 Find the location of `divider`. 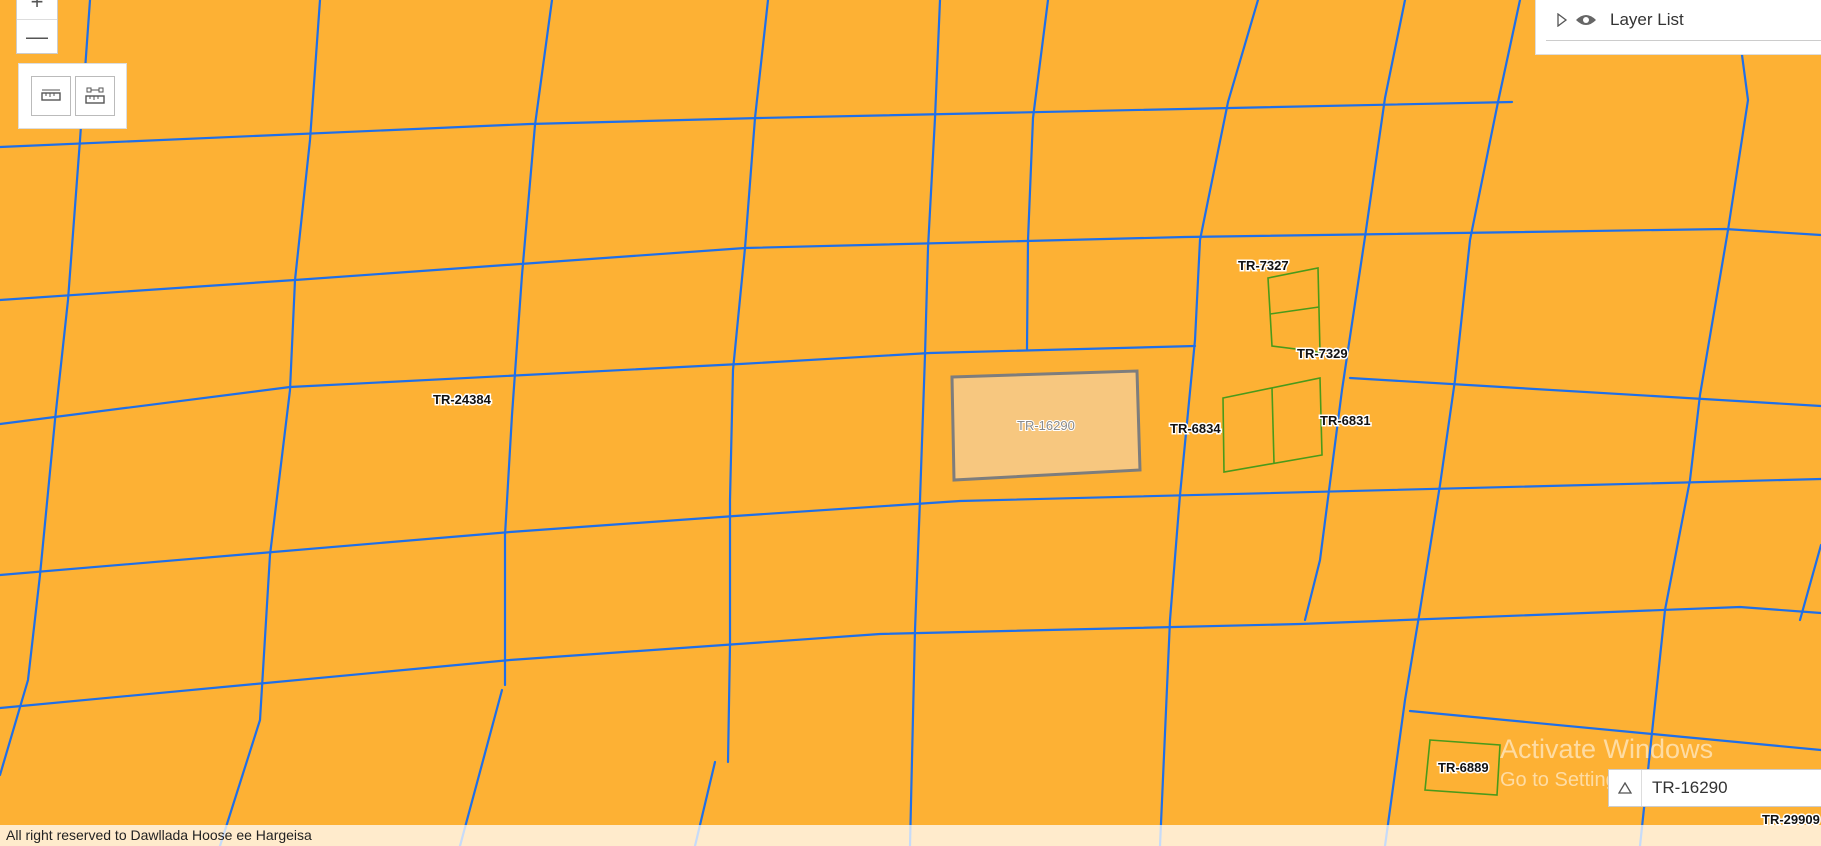

divider is located at coordinates (1683, 40).